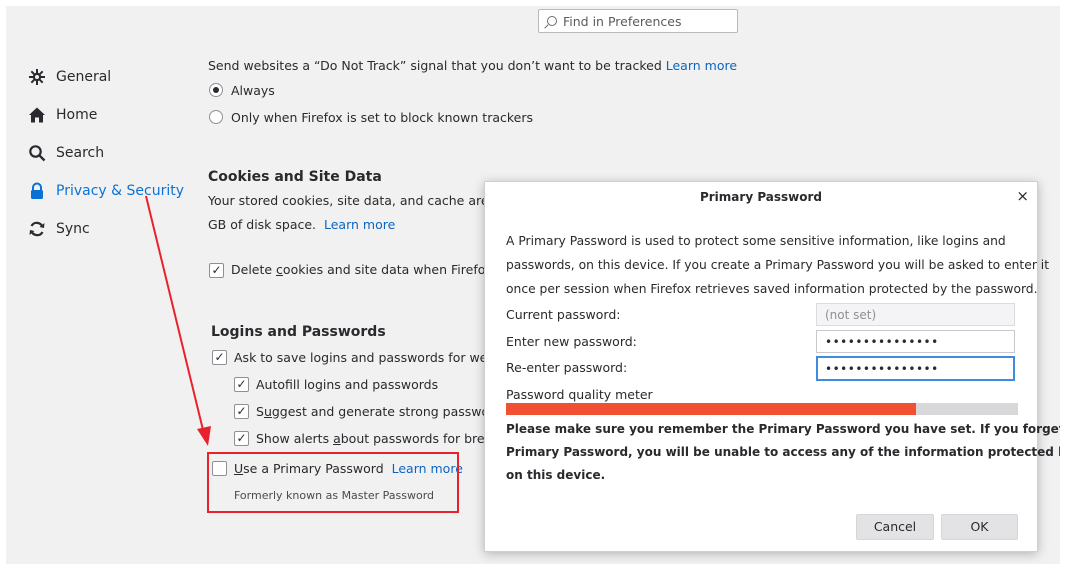 This screenshot has width=1066, height=570. What do you see at coordinates (77, 115) in the screenshot?
I see `sidebar-item-label: Home` at bounding box center [77, 115].